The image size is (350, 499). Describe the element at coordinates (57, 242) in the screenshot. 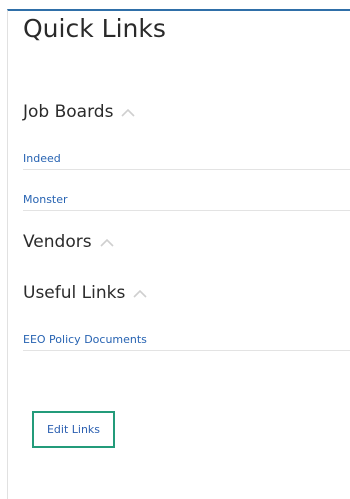

I see `section-label: Vendors` at that location.